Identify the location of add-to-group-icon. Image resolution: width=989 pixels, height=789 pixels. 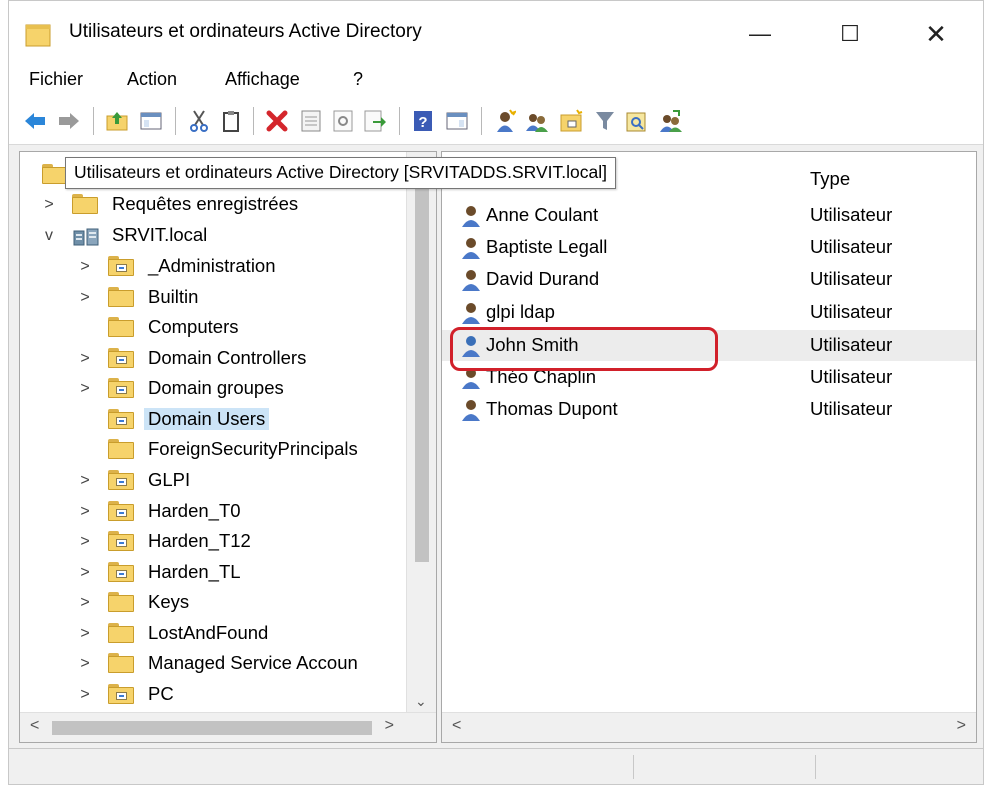
(671, 121).